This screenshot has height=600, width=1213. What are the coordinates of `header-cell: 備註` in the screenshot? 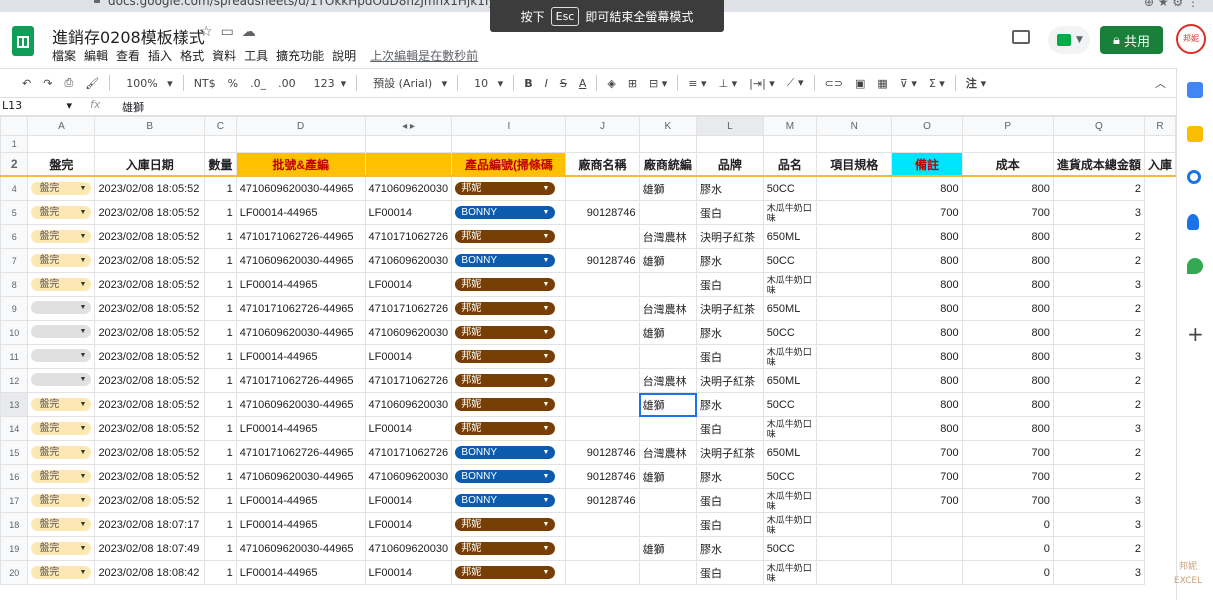 It's located at (927, 164).